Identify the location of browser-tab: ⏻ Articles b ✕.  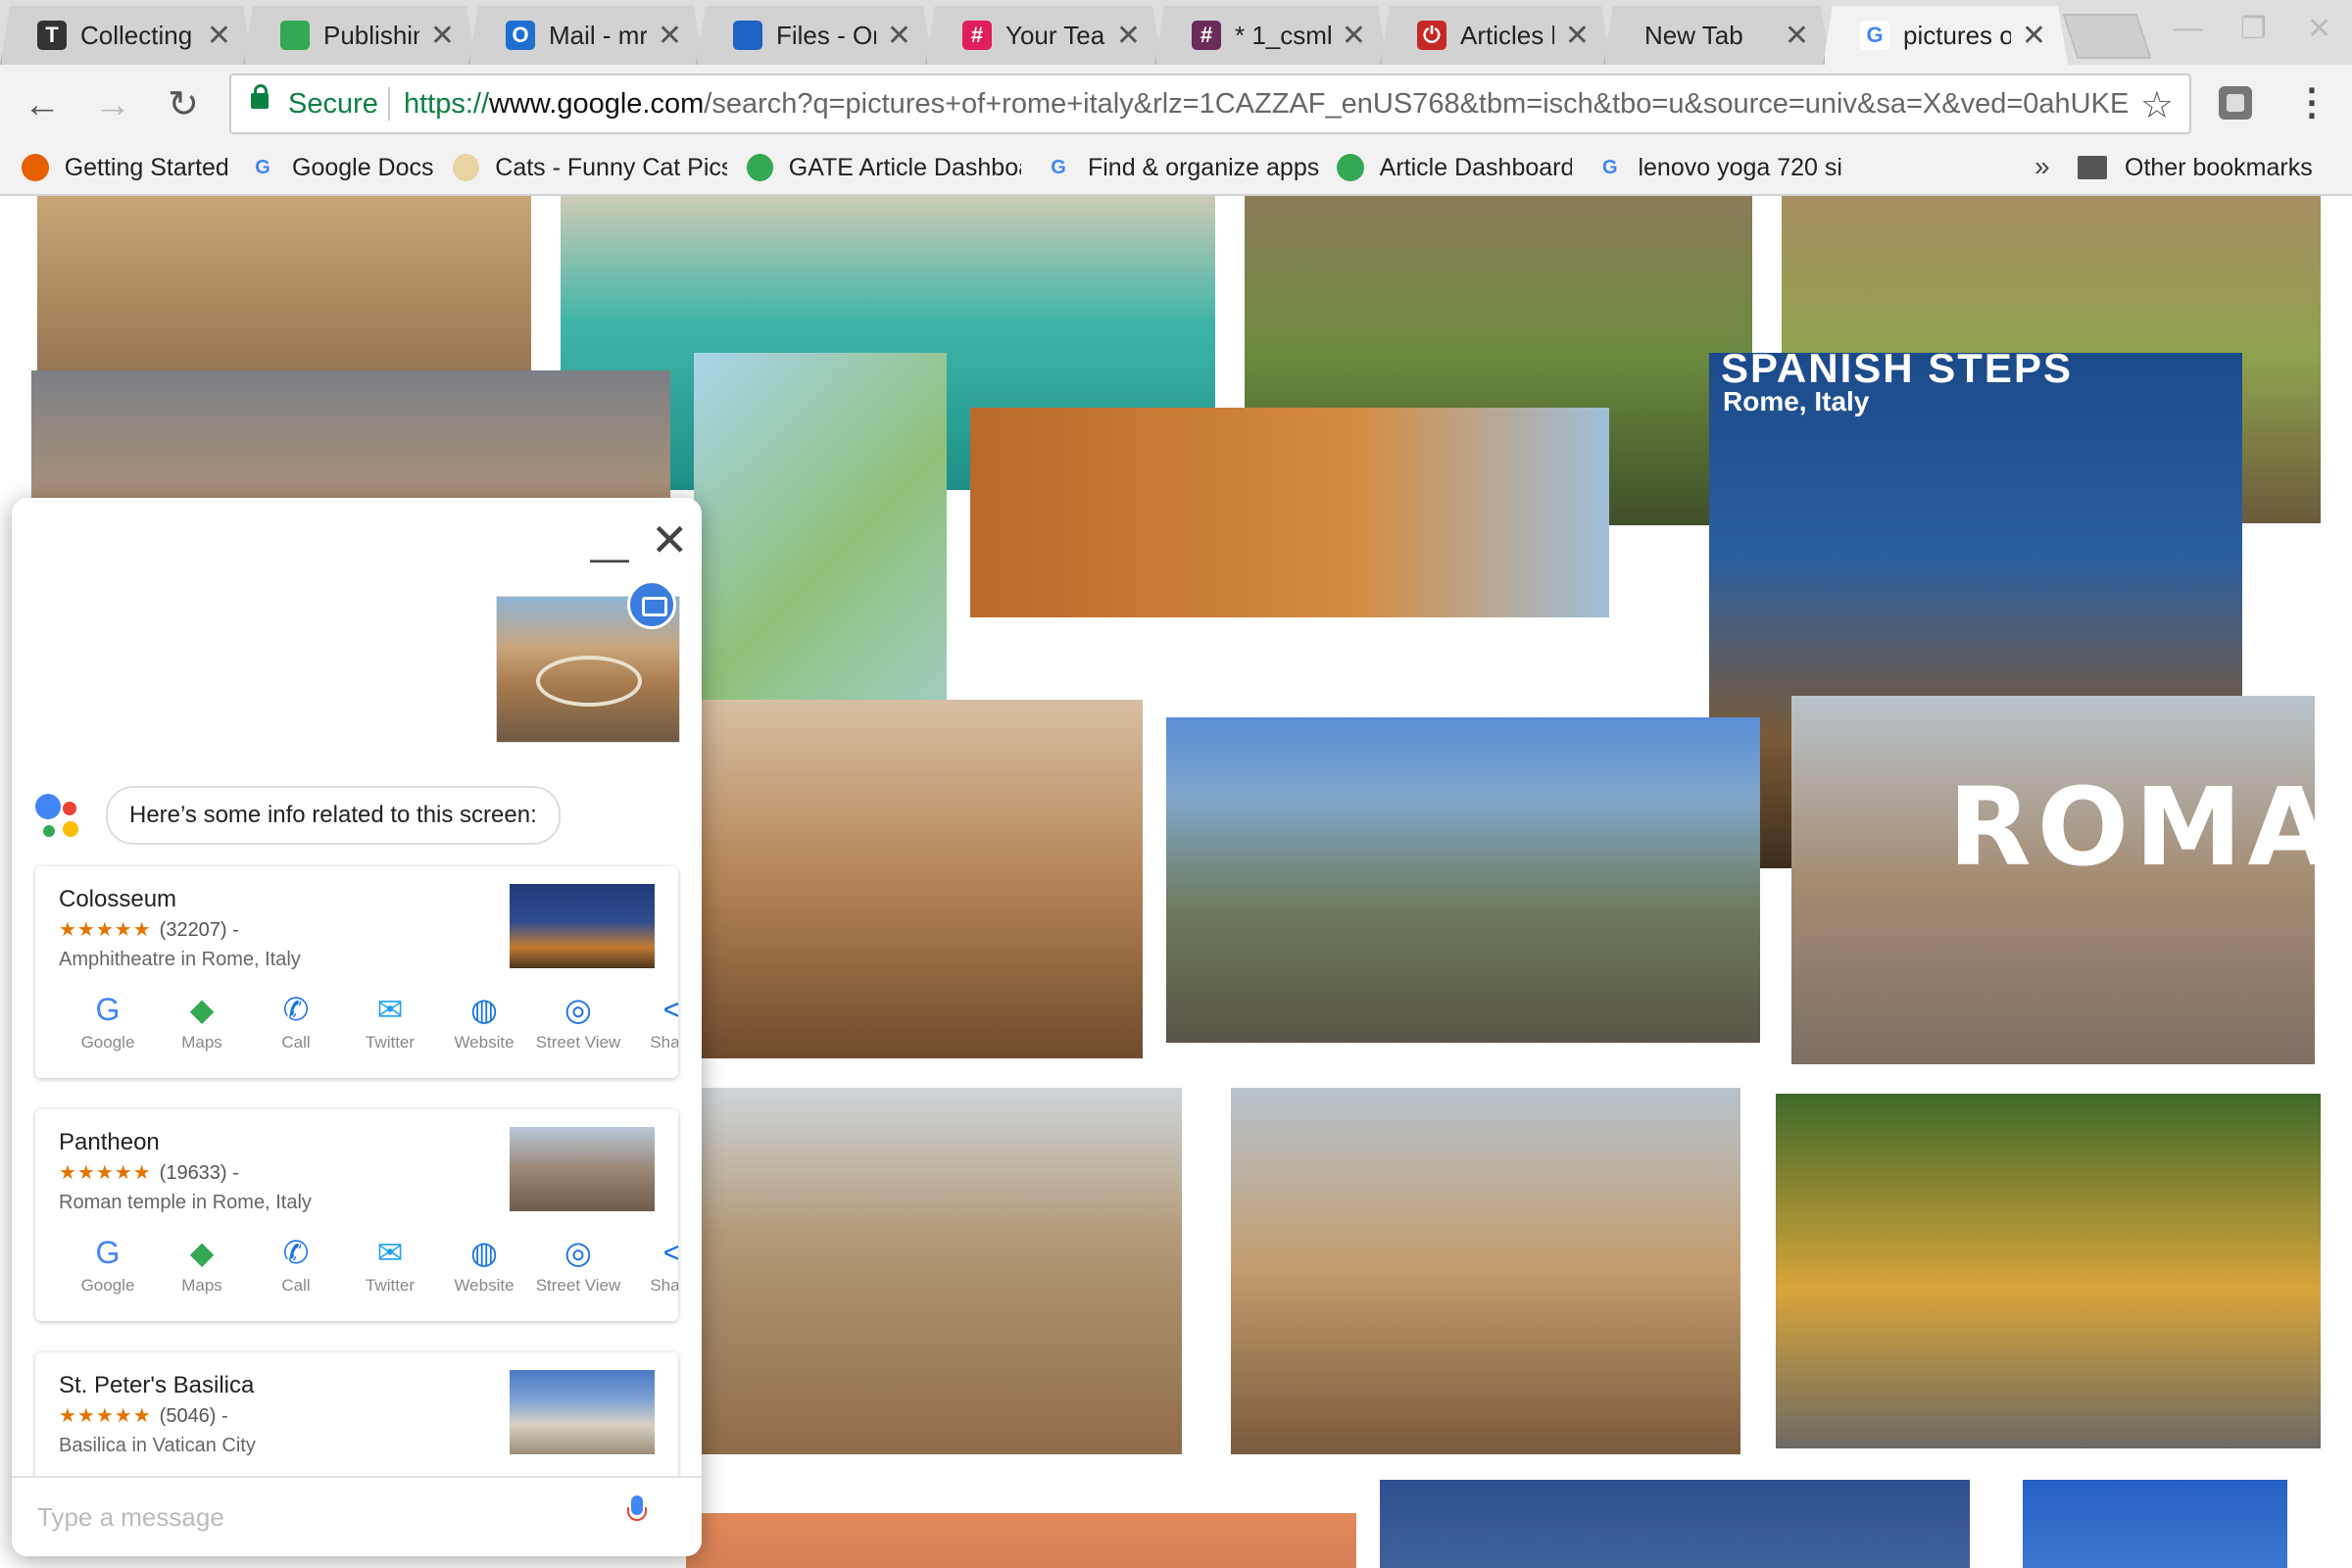
(1495, 35).